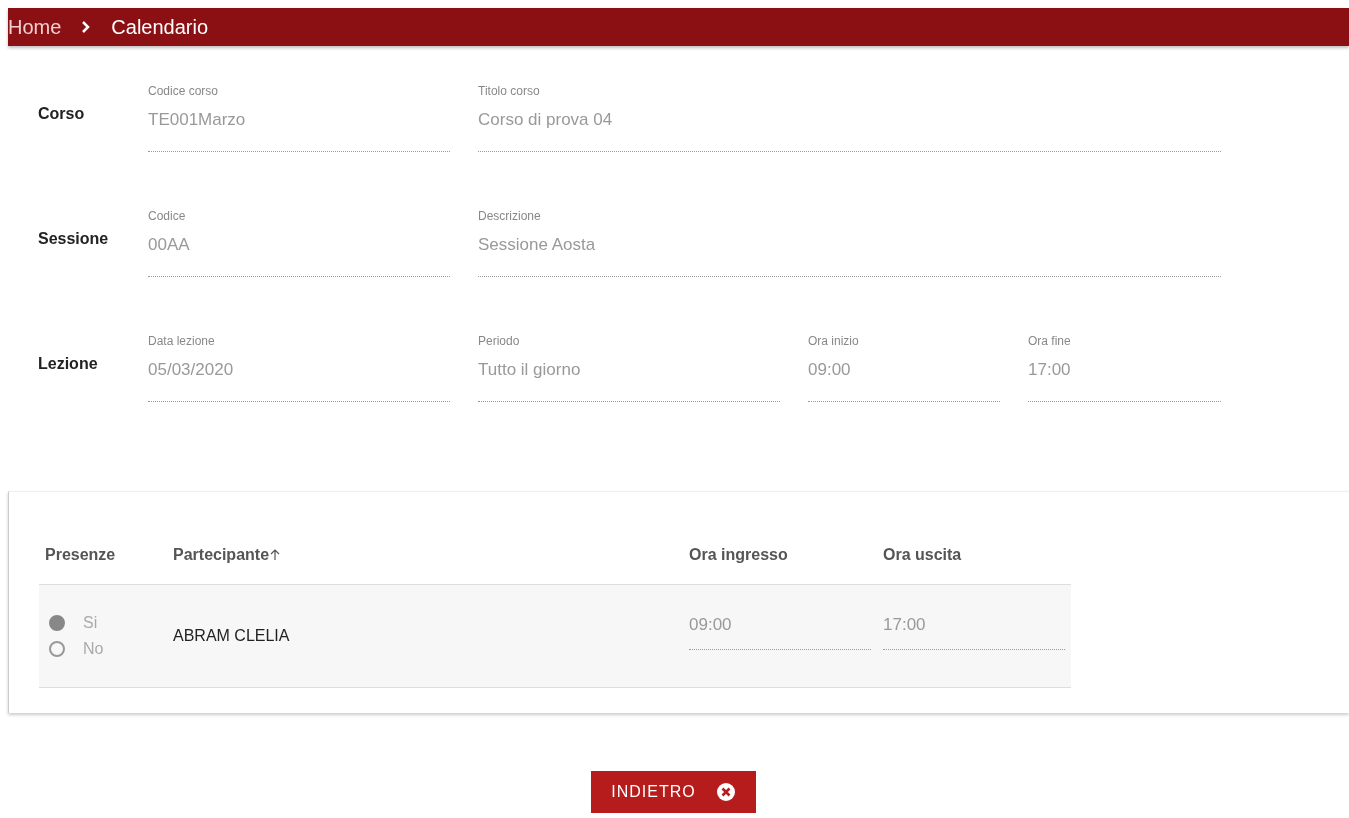 The image size is (1349, 818). Describe the element at coordinates (509, 91) in the screenshot. I see `field-label: Titolo corso` at that location.